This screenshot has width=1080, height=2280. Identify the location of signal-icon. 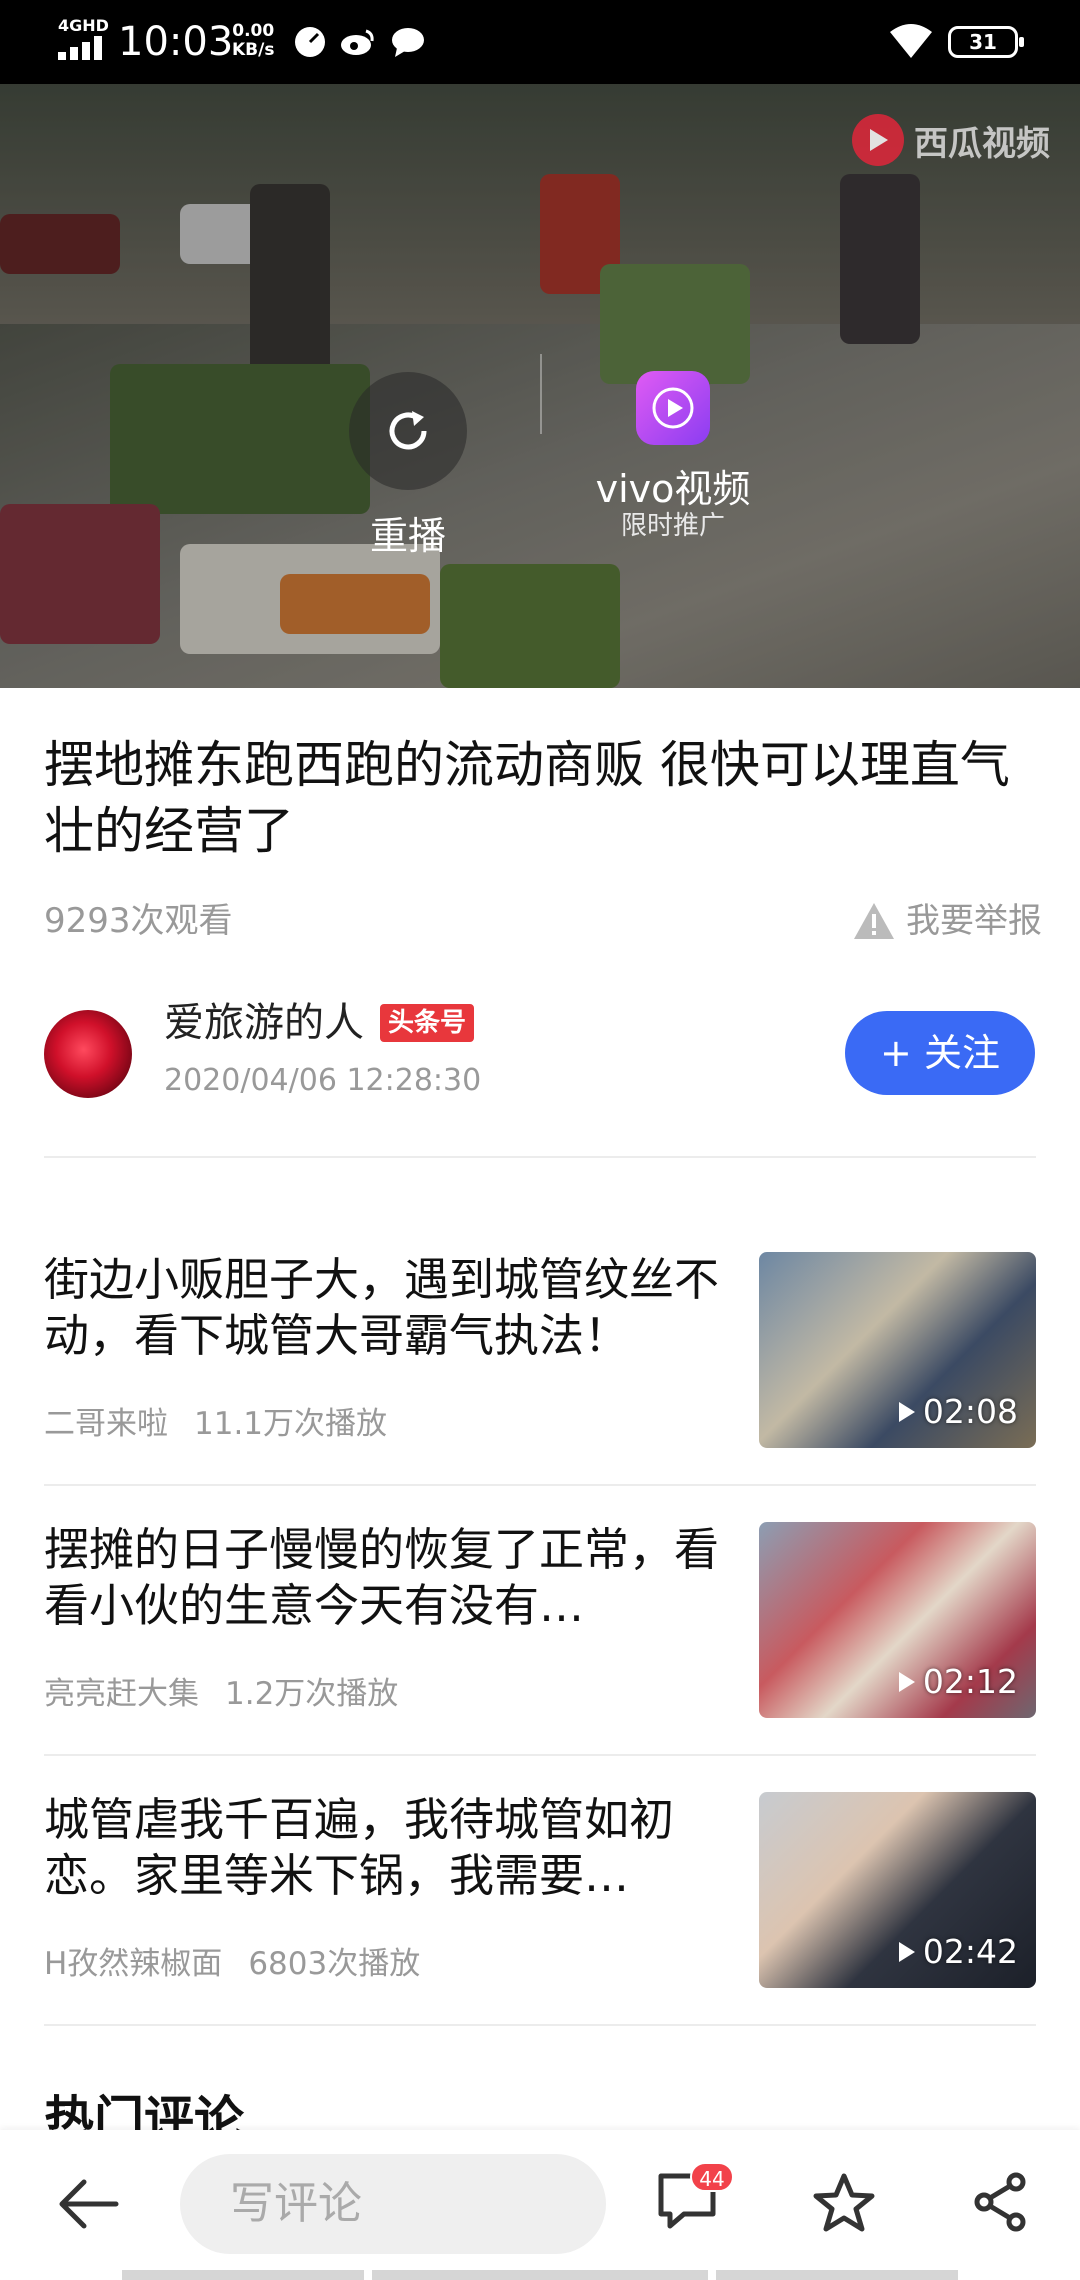
(81, 48).